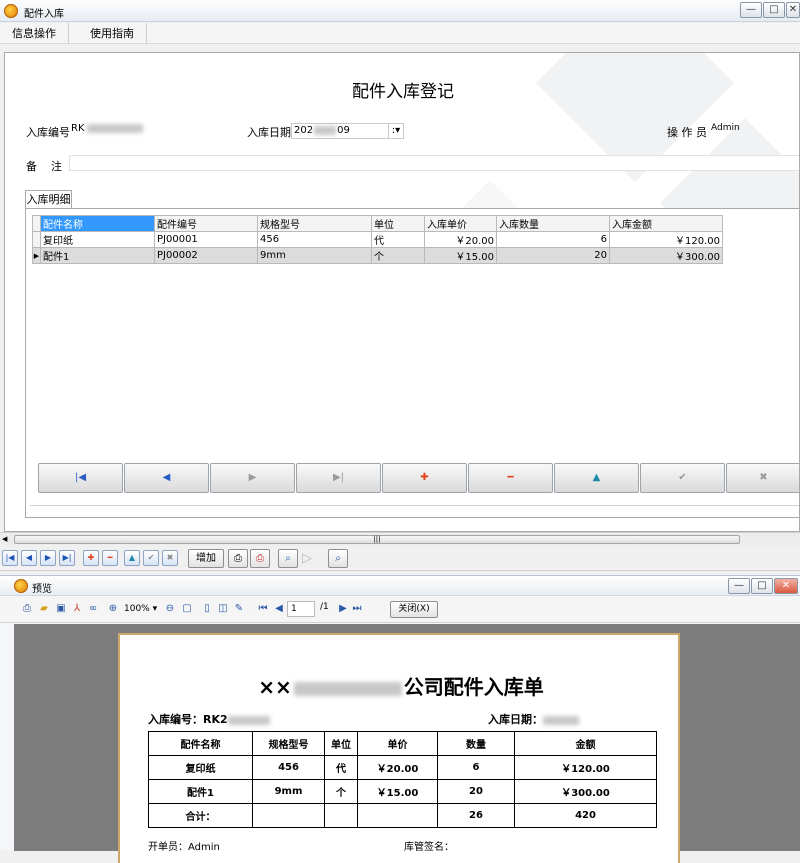 Image resolution: width=800 pixels, height=863 pixels. I want to click on preview-close-button: ✕, so click(786, 586).